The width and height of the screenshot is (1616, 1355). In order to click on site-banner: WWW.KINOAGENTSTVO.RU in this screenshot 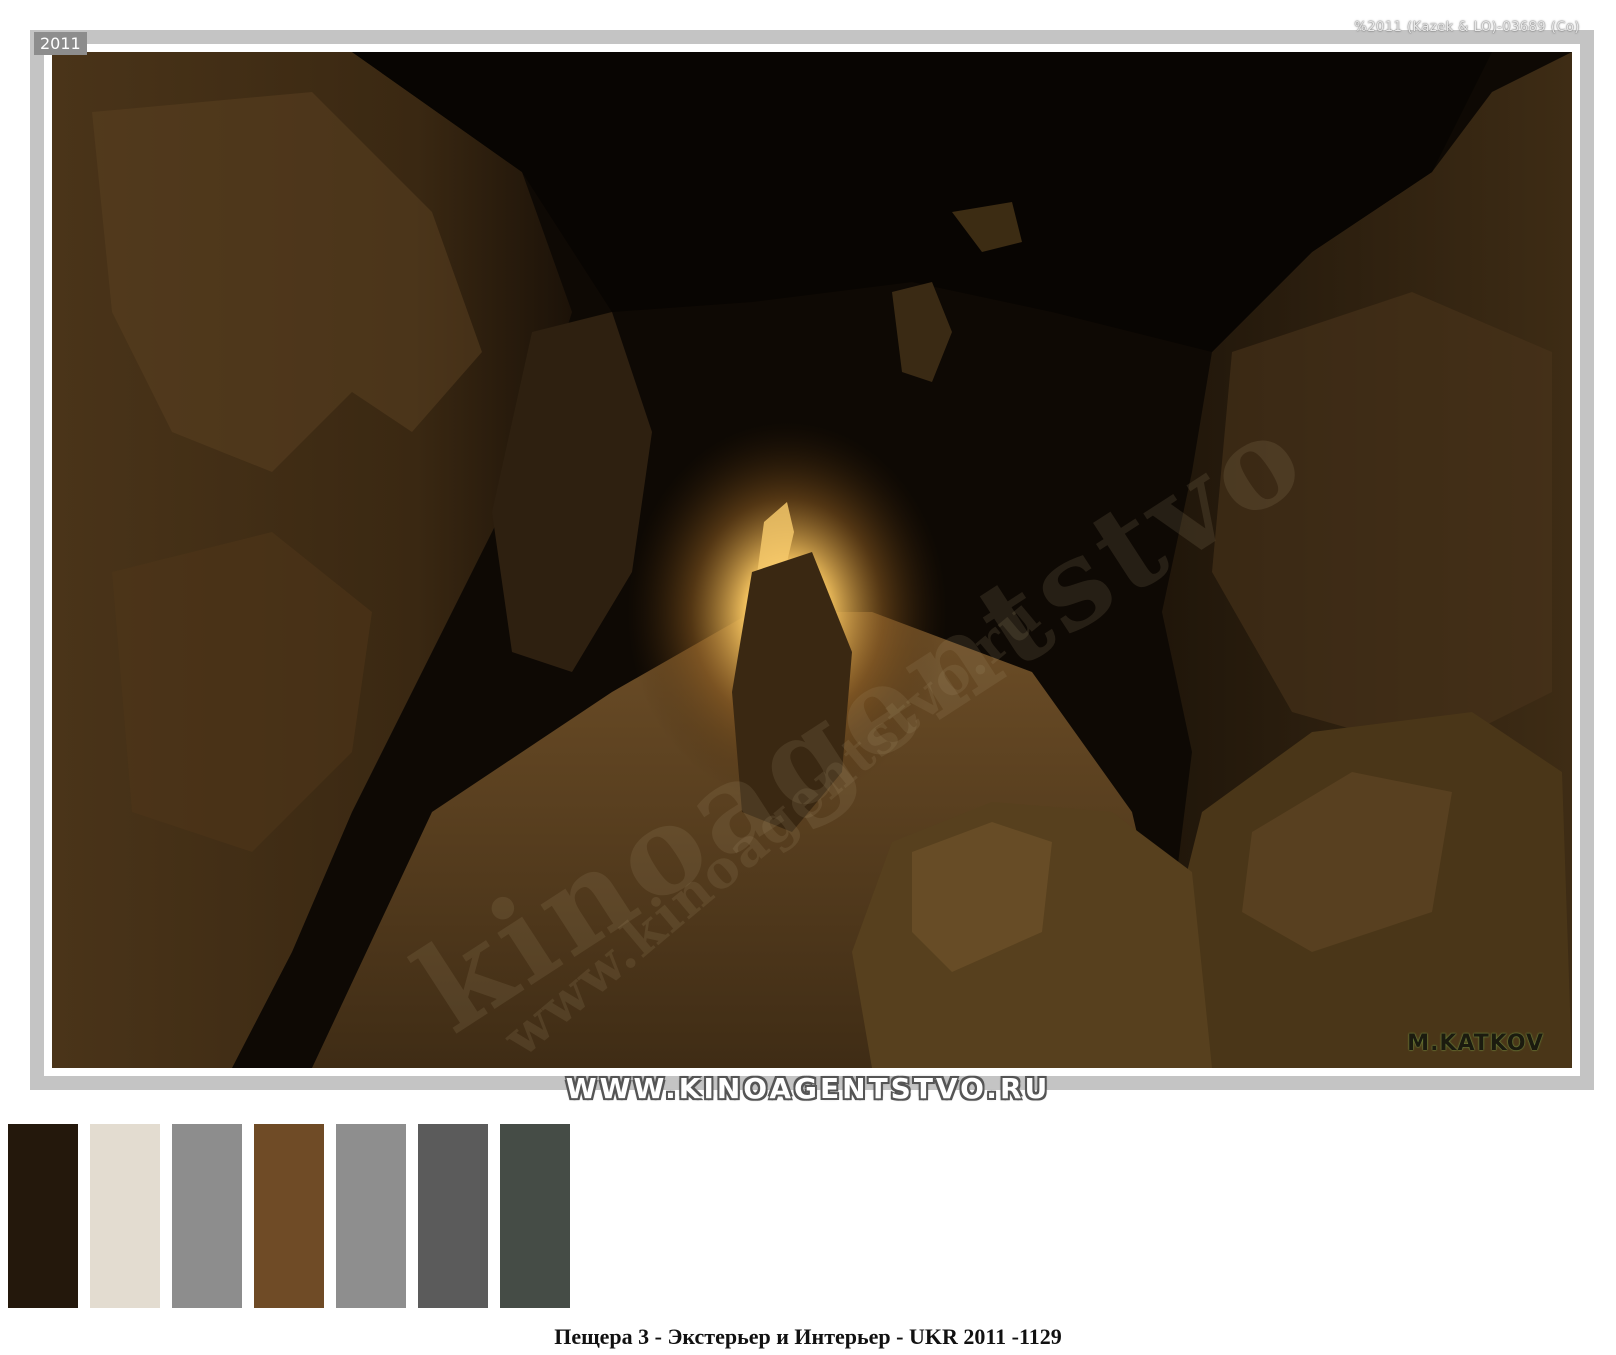, I will do `click(808, 1088)`.